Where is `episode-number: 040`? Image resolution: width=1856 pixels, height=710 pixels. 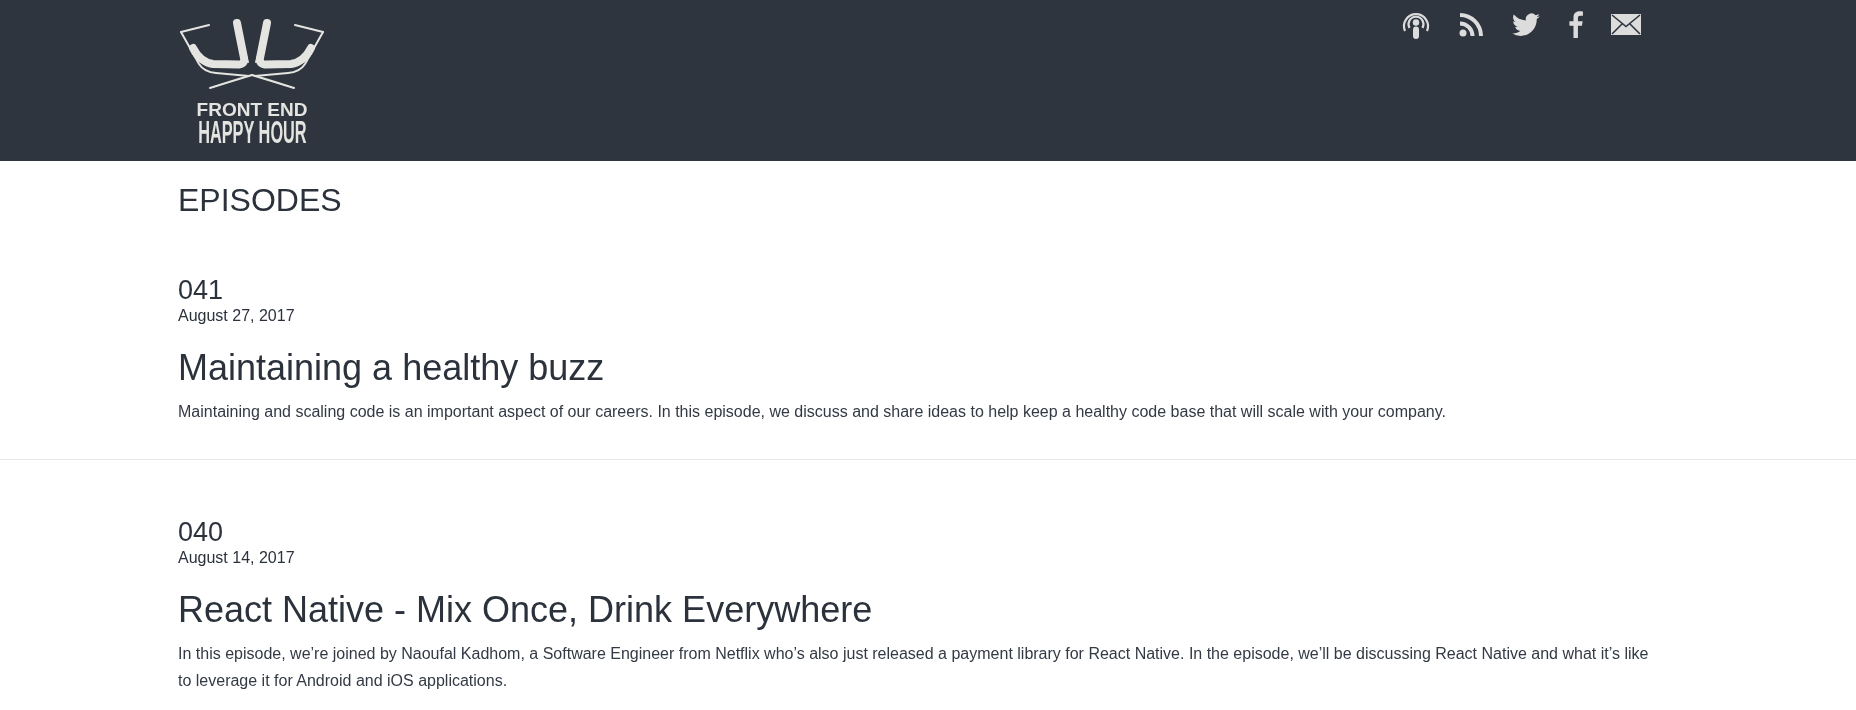 episode-number: 040 is located at coordinates (201, 532).